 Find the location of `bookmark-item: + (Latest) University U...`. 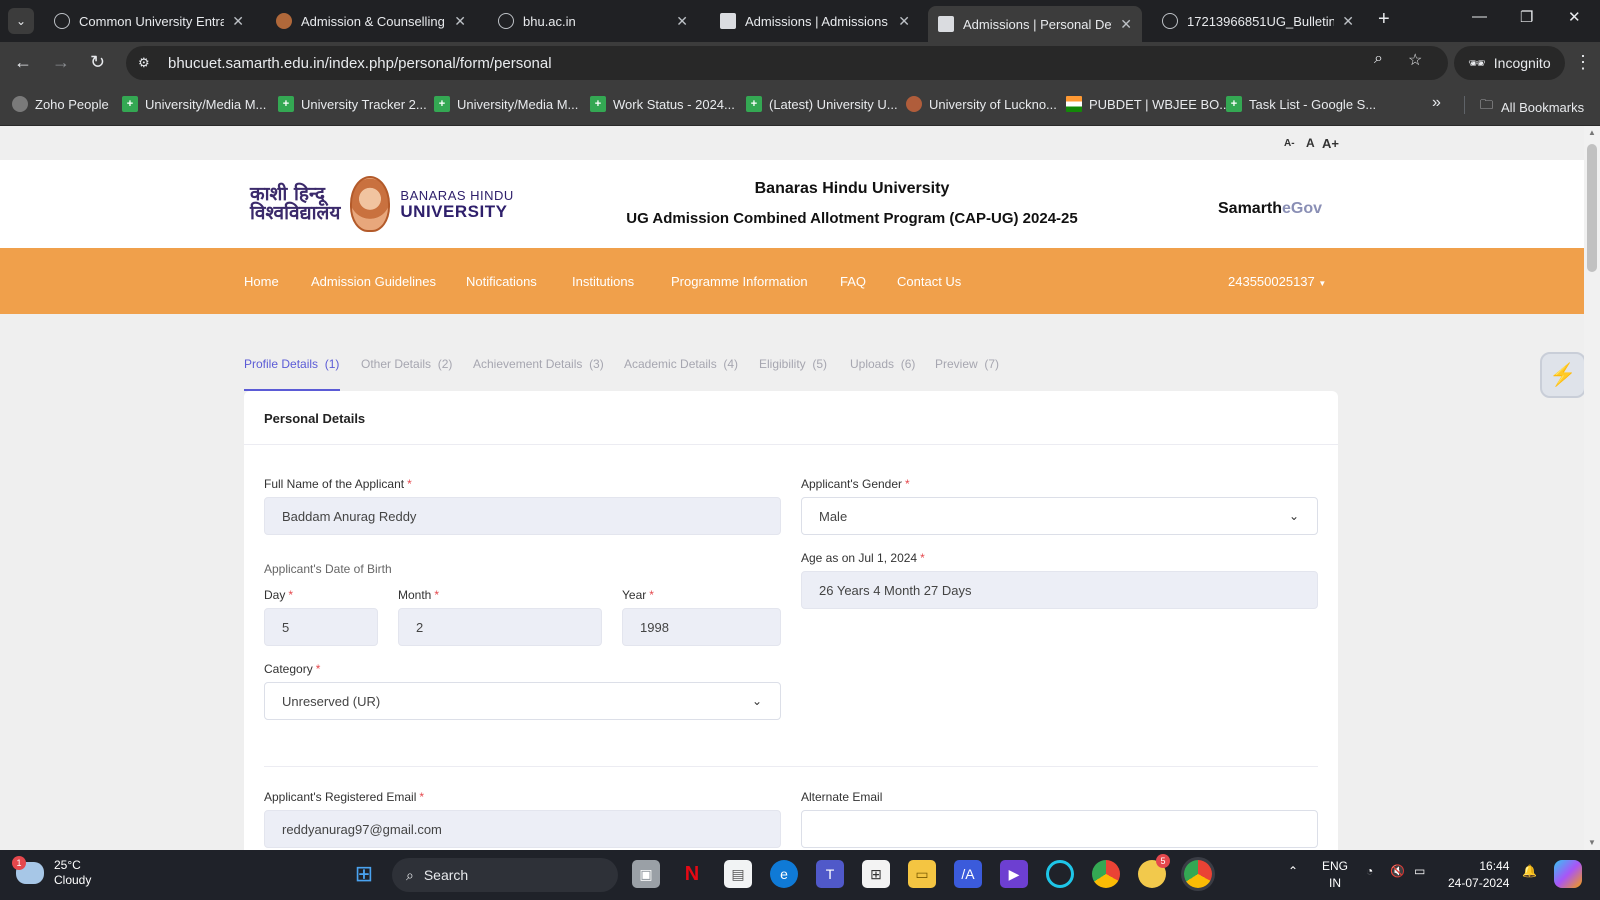

bookmark-item: + (Latest) University U... is located at coordinates (822, 104).